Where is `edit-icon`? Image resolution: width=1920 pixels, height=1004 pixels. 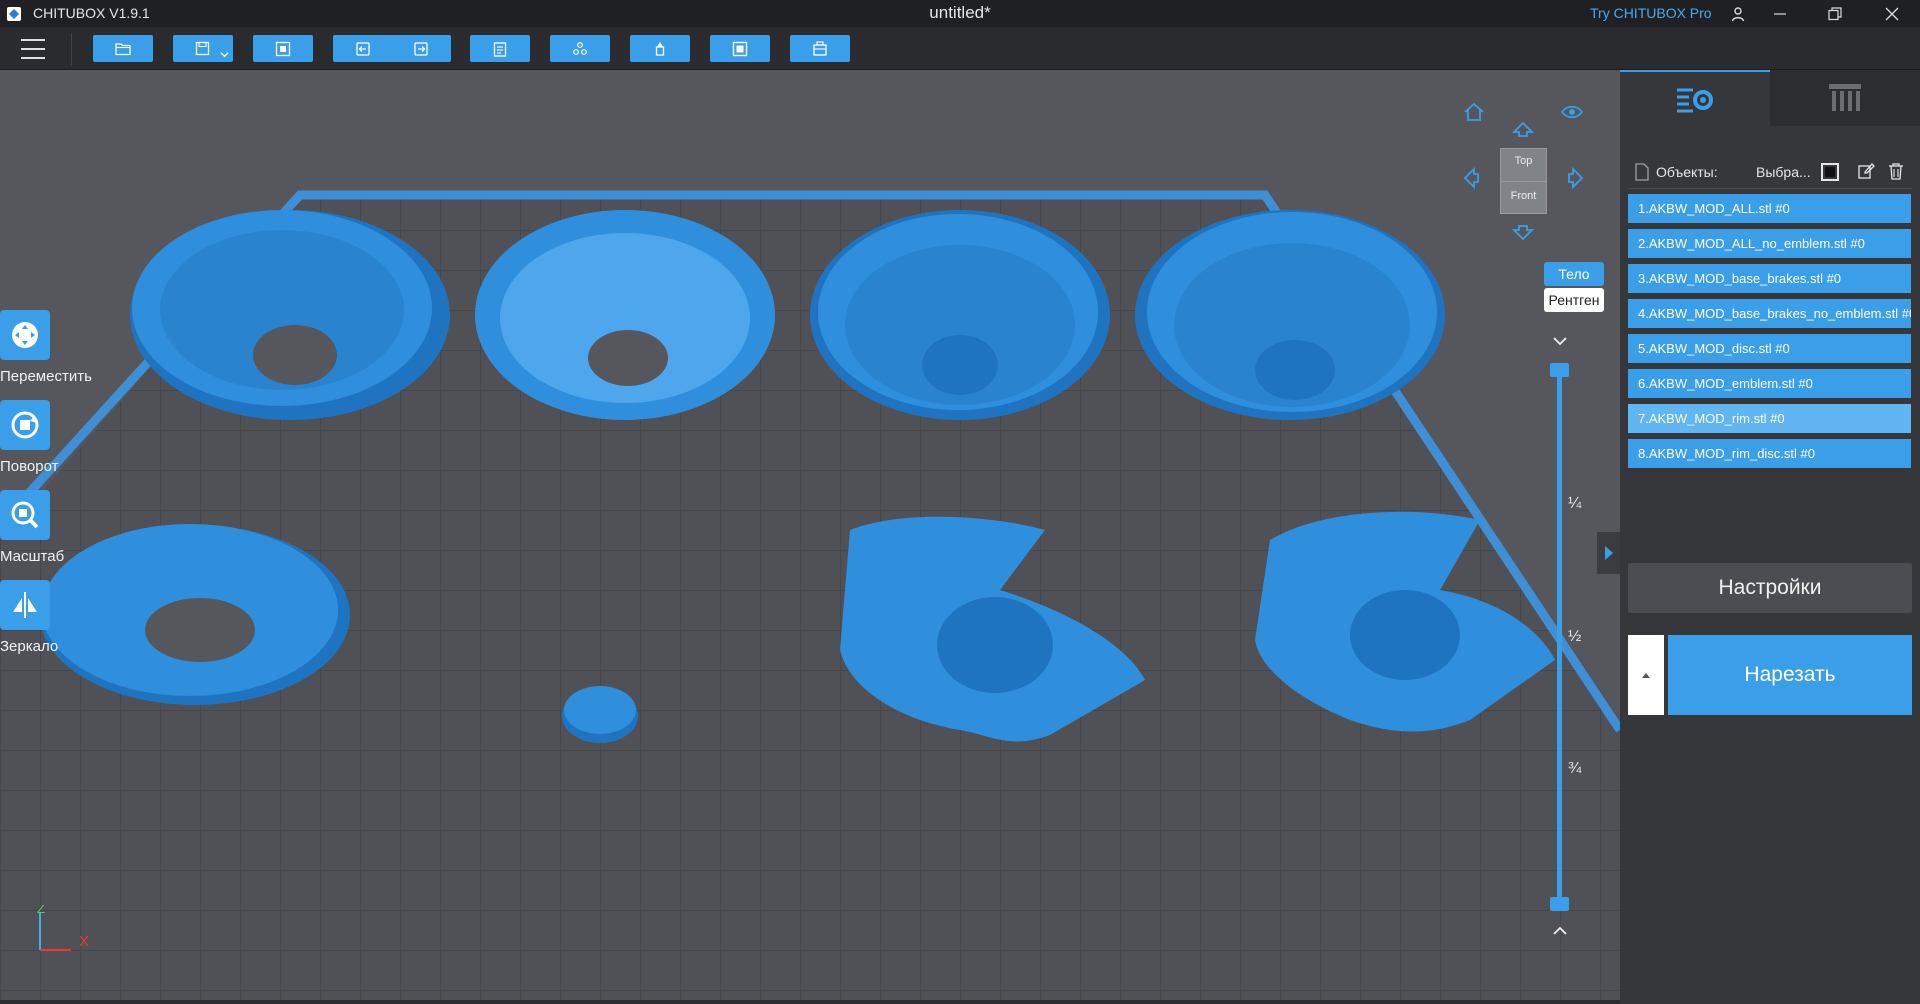 edit-icon is located at coordinates (1866, 171).